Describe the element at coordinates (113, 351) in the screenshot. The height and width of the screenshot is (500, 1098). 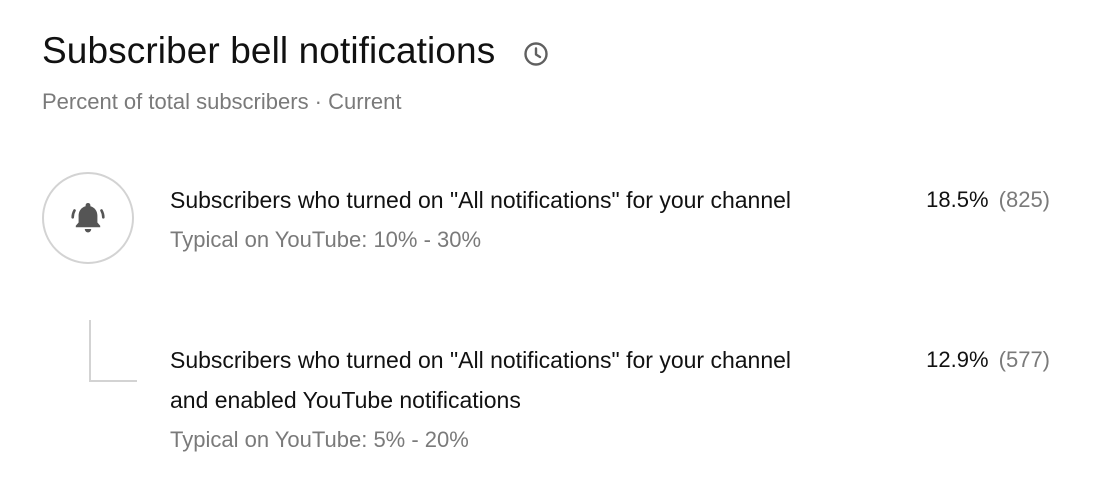
I see `tree-connector-line` at that location.